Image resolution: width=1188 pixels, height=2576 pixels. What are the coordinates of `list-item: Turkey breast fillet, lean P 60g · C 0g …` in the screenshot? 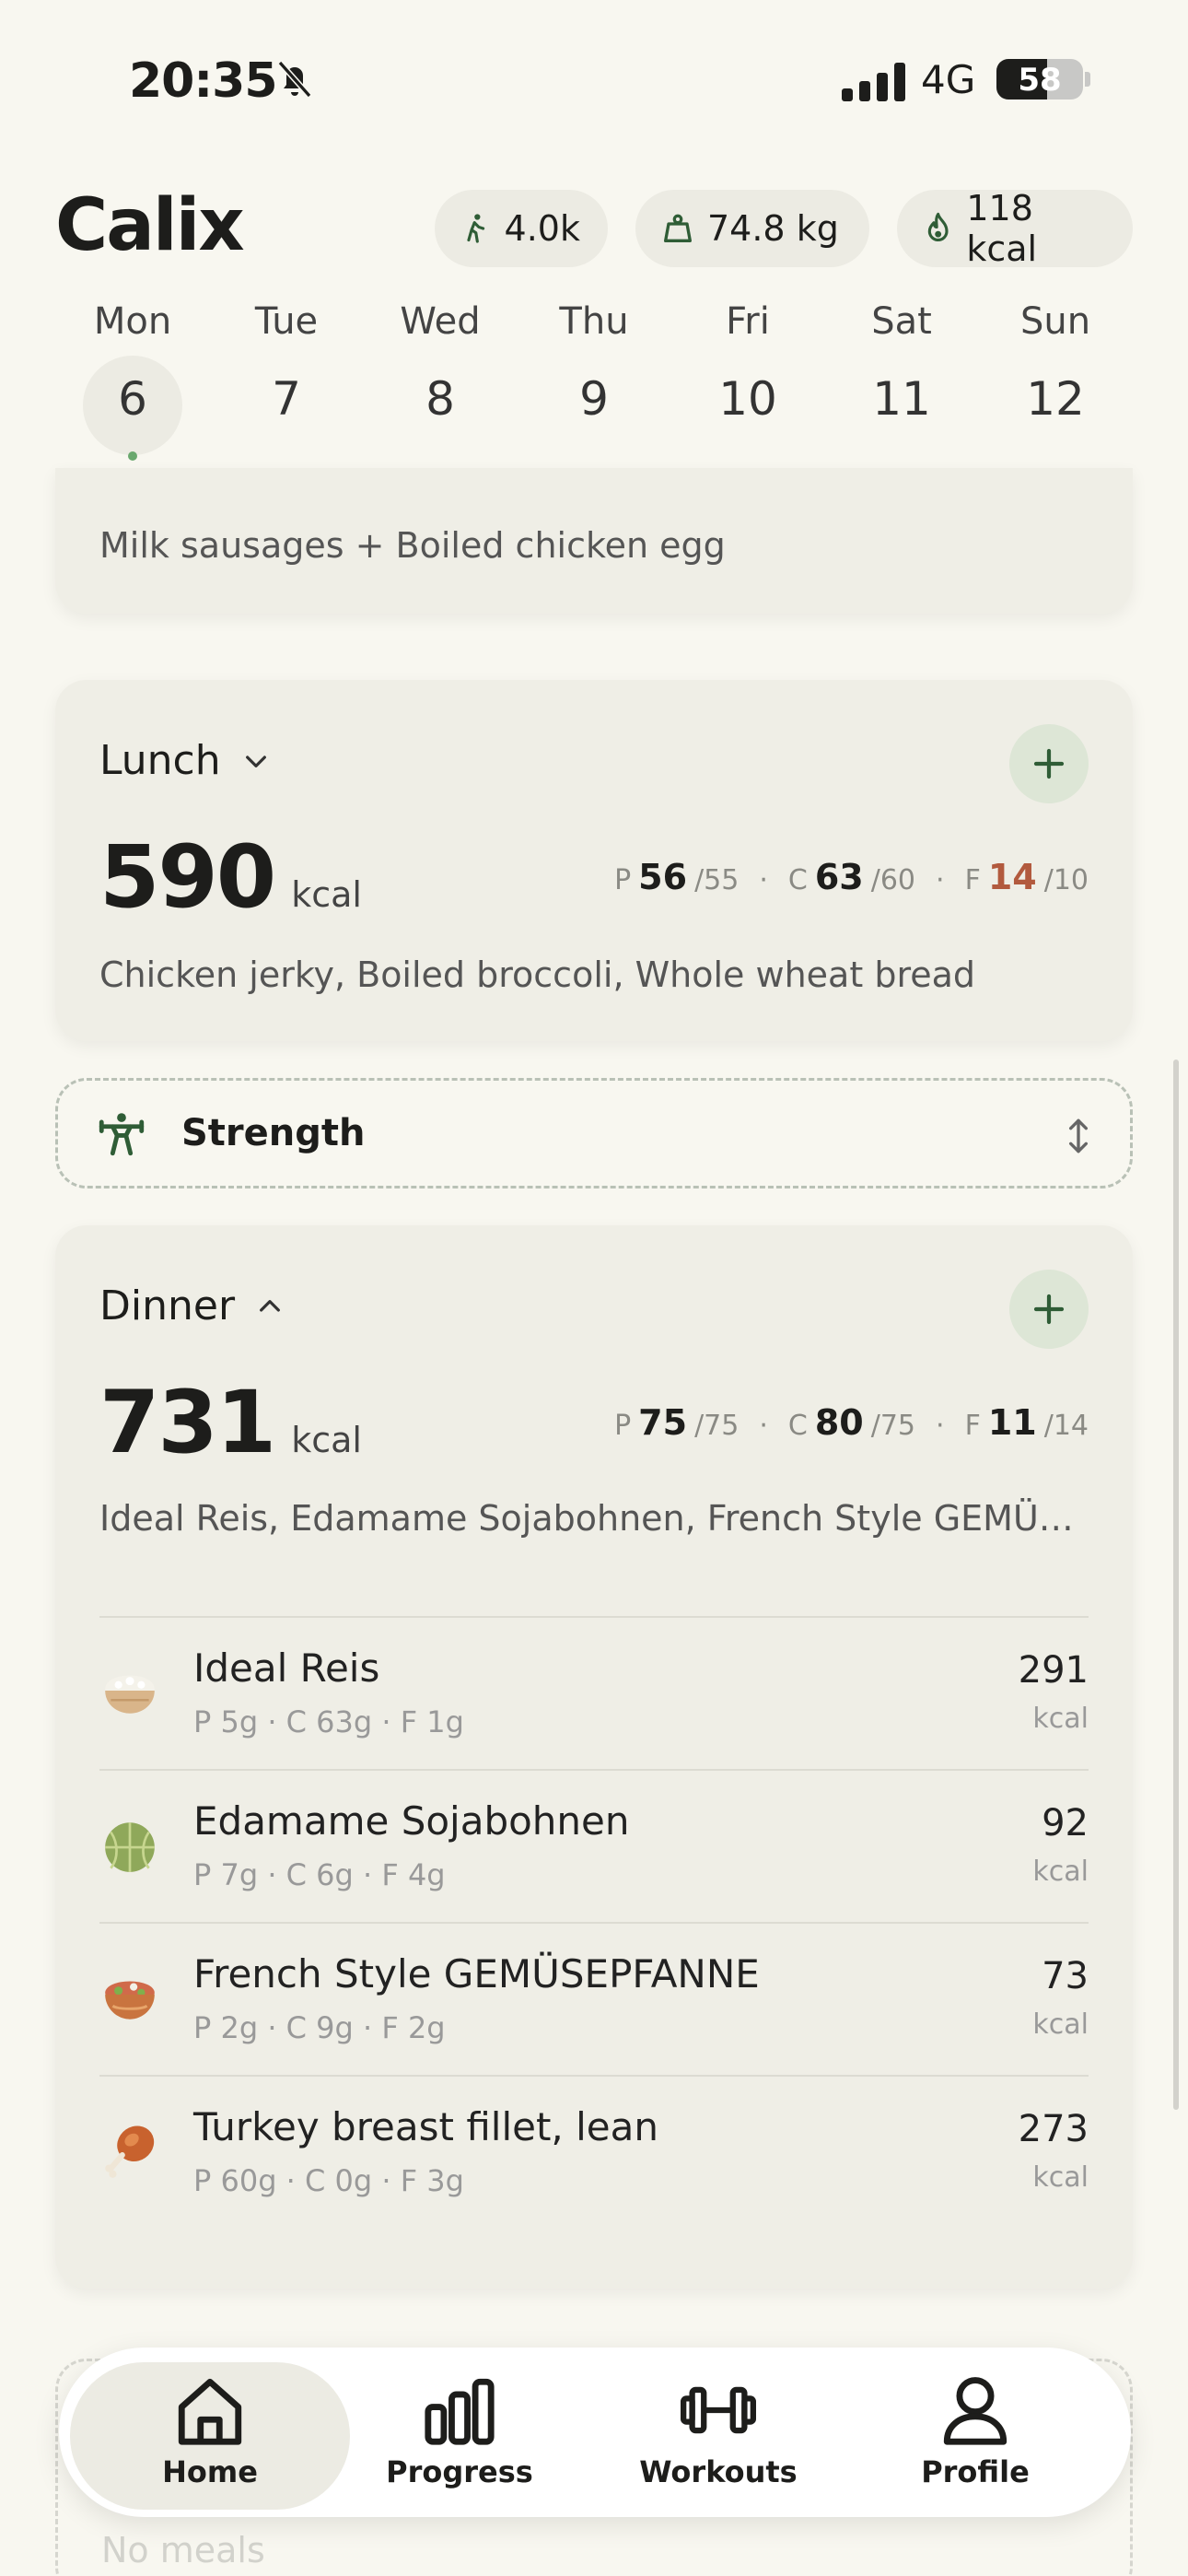 It's located at (594, 2152).